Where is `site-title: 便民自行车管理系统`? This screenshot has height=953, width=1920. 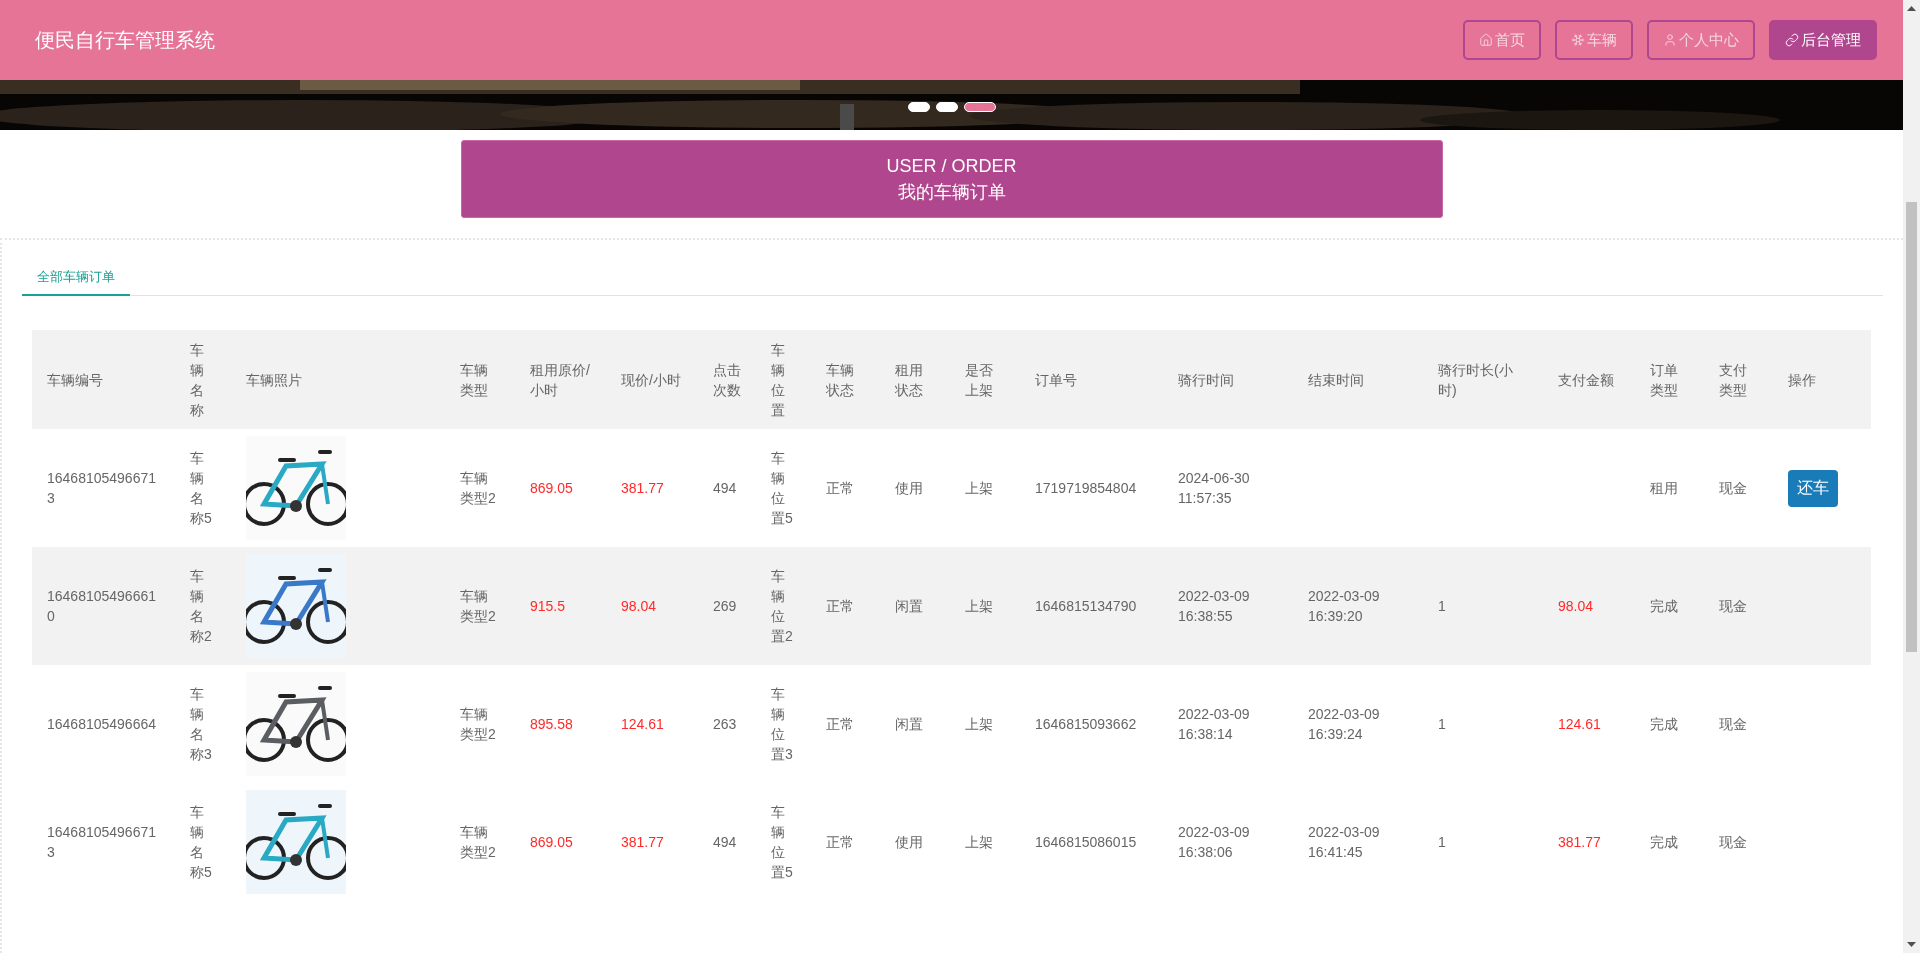
site-title: 便民自行车管理系统 is located at coordinates (125, 40).